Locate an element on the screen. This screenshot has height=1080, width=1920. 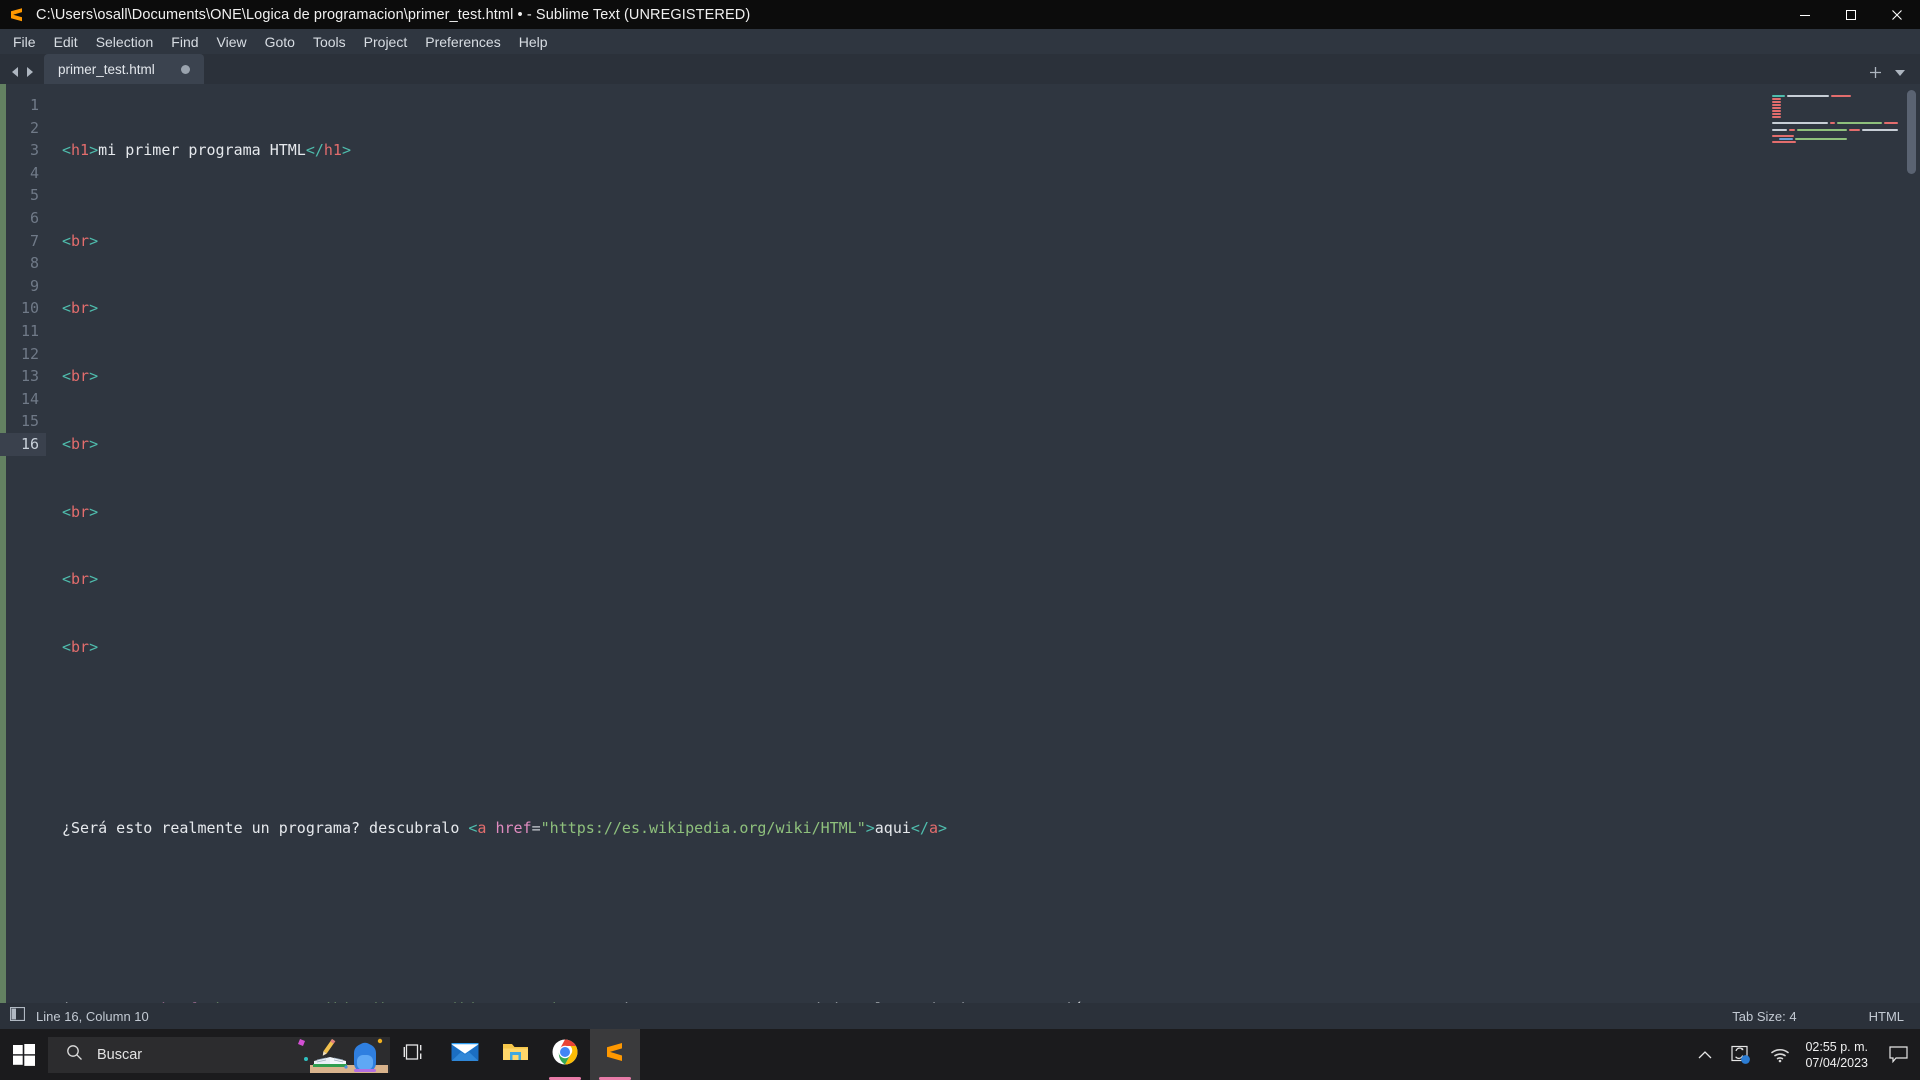
taskbar-item-sublime-text is located at coordinates (615, 1054).